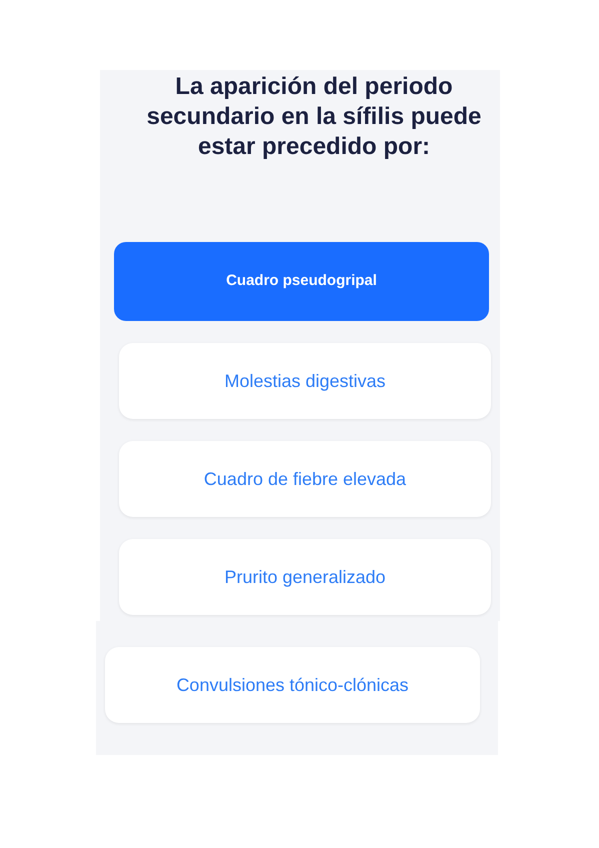 The height and width of the screenshot is (848, 599). Describe the element at coordinates (305, 381) in the screenshot. I see `answer-option: Molestias digestivas` at that location.